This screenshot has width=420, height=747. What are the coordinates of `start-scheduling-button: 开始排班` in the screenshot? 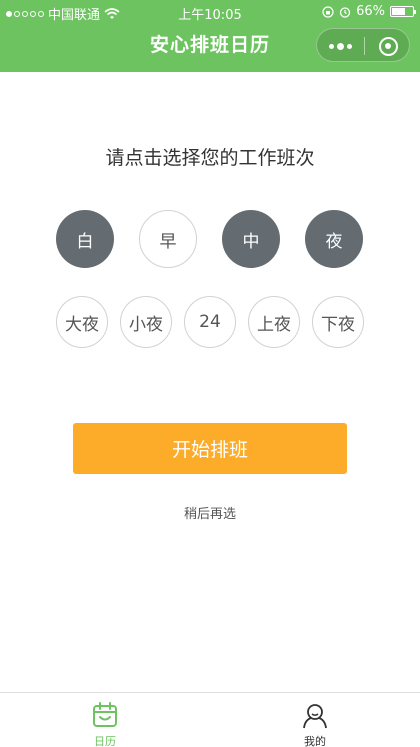 It's located at (210, 448).